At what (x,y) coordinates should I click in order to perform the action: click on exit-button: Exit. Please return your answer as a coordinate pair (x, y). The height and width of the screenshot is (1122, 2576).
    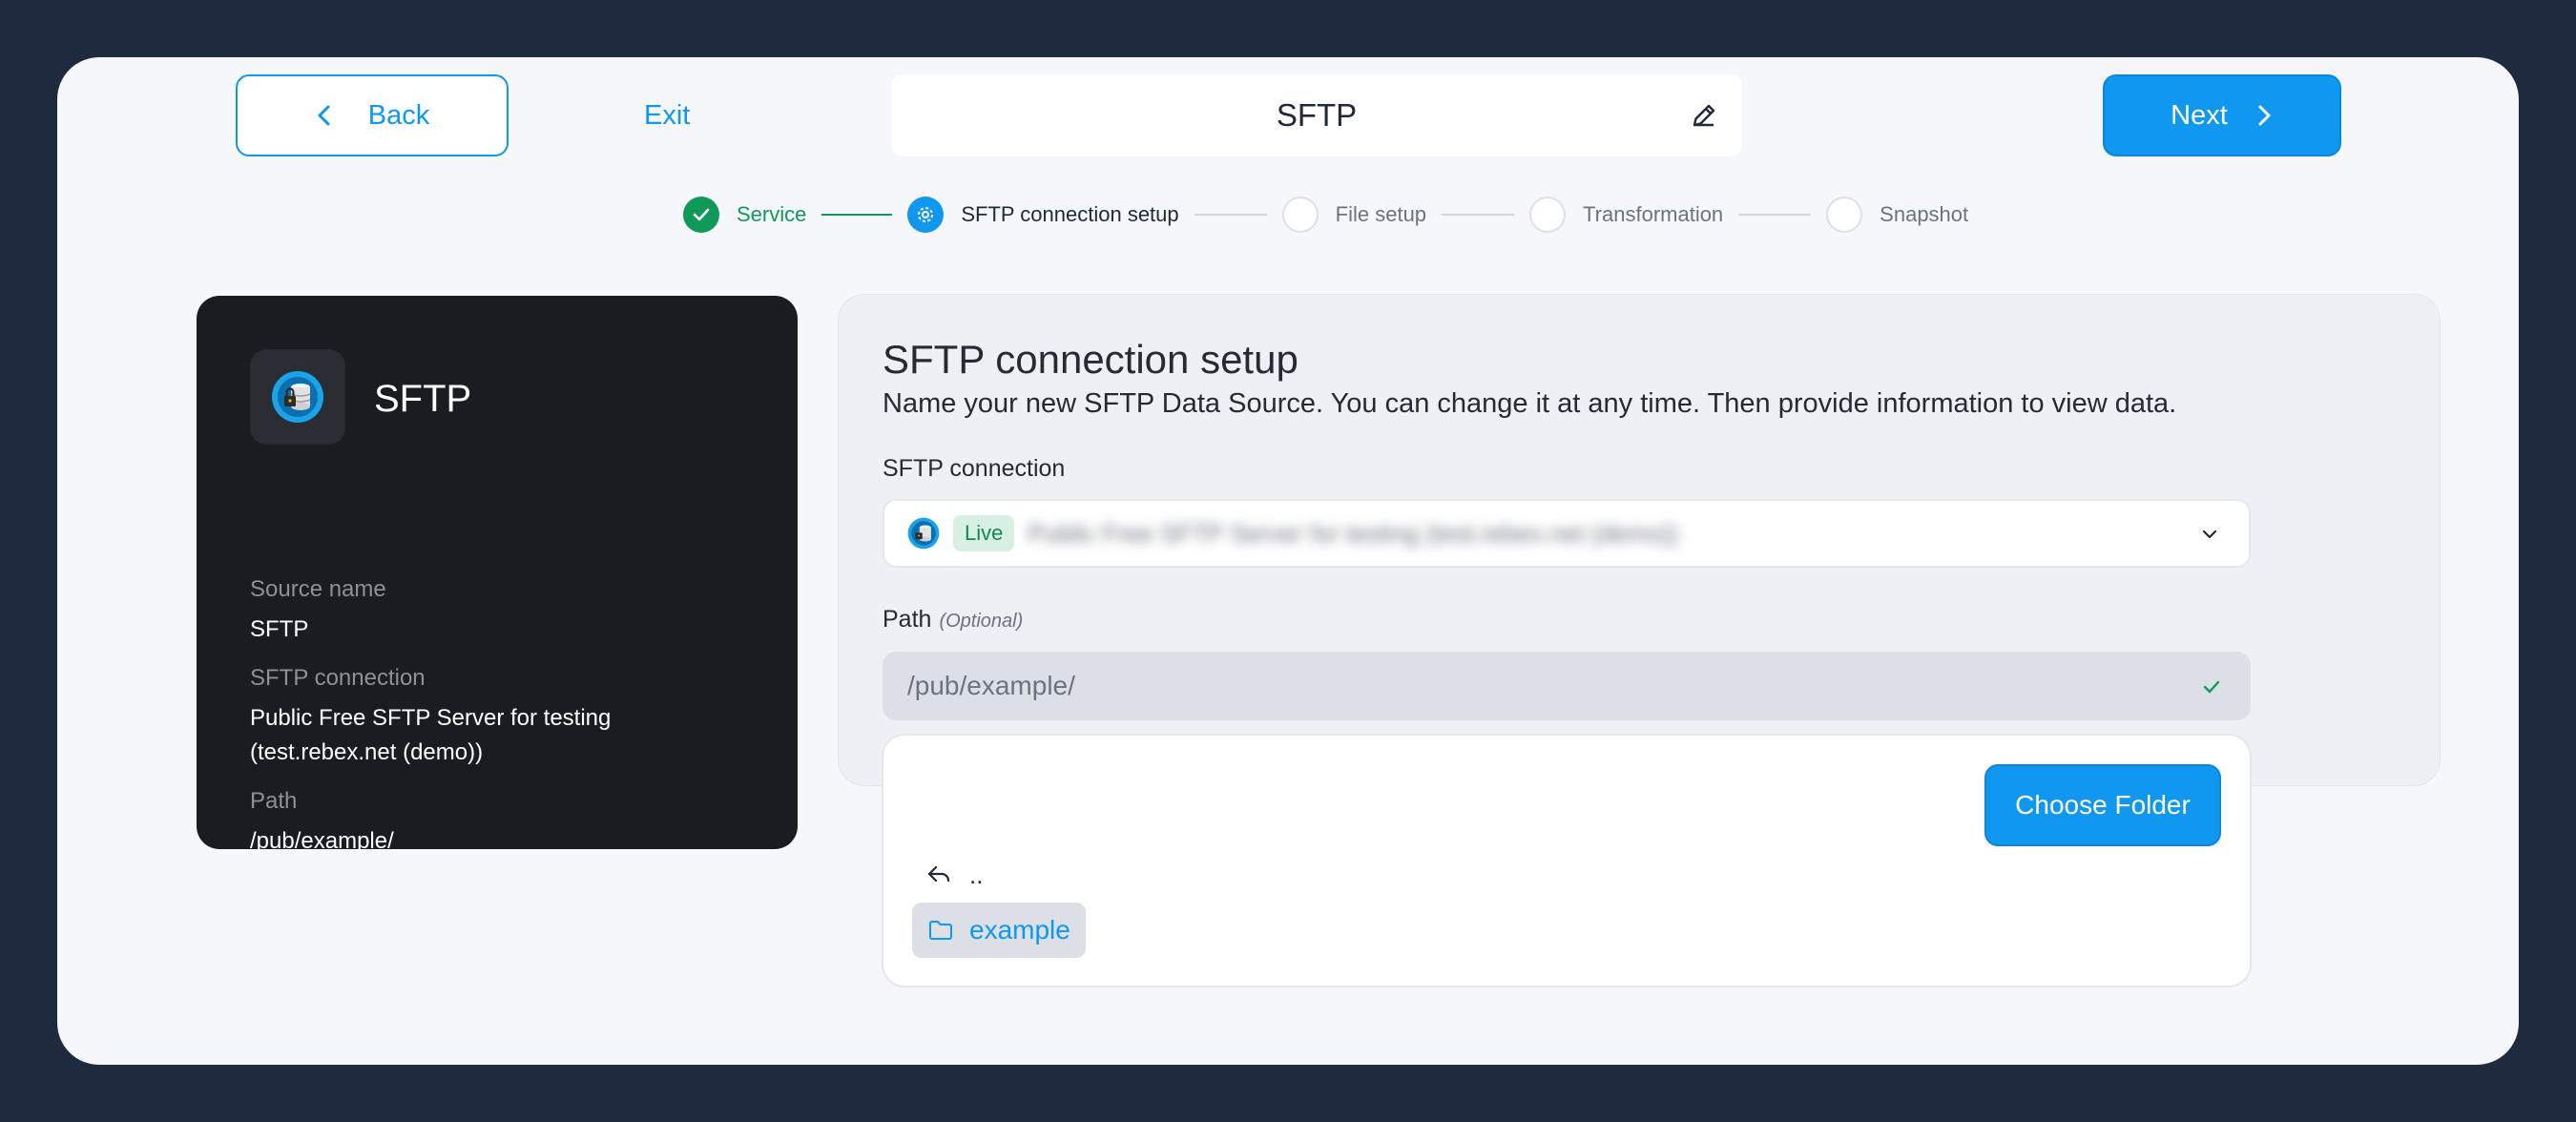
    Looking at the image, I should click on (667, 115).